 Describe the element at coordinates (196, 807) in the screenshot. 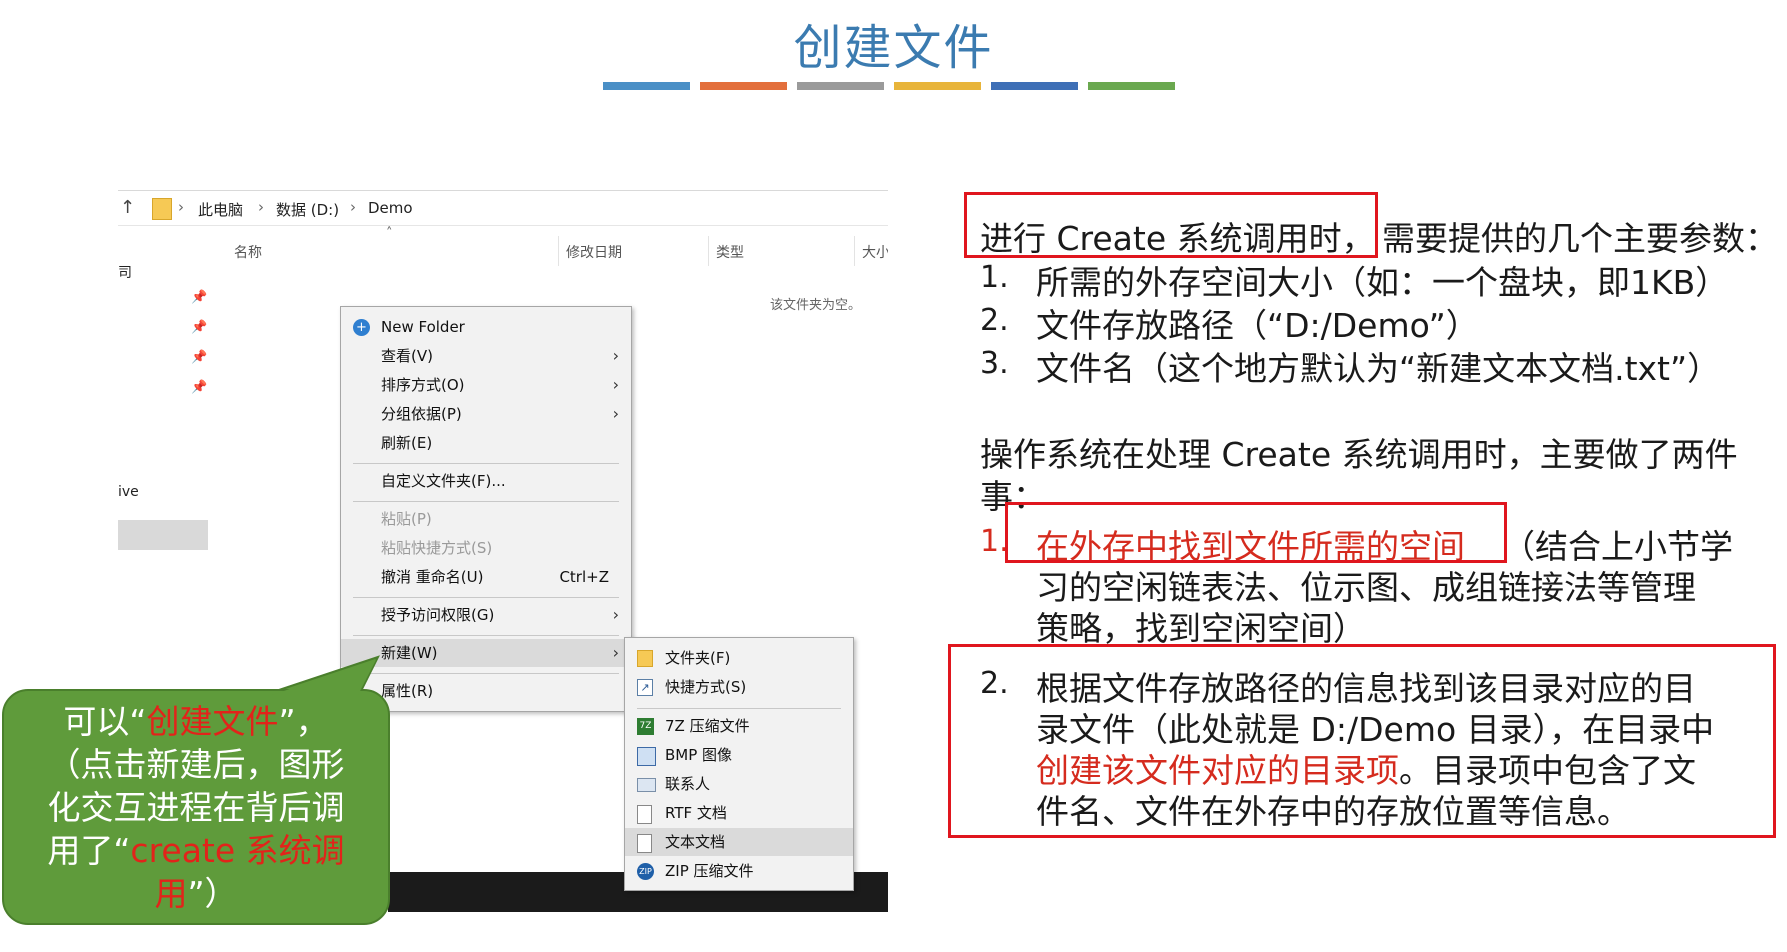

I see `callout-line: 化交互进程在背后调` at that location.